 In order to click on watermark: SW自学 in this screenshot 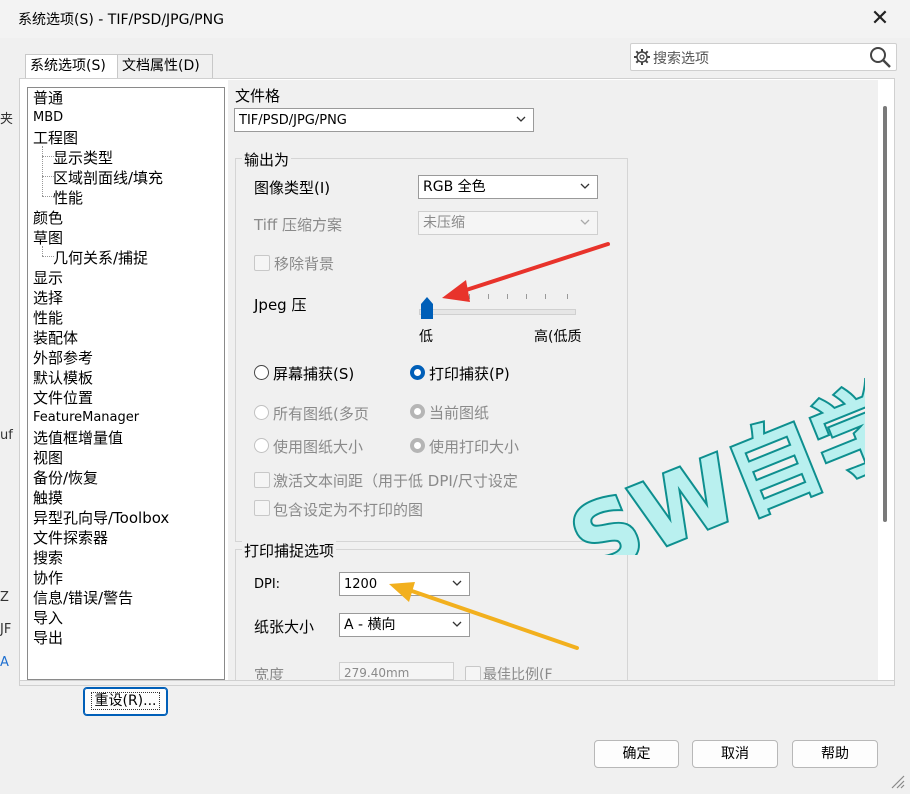, I will do `click(710, 465)`.